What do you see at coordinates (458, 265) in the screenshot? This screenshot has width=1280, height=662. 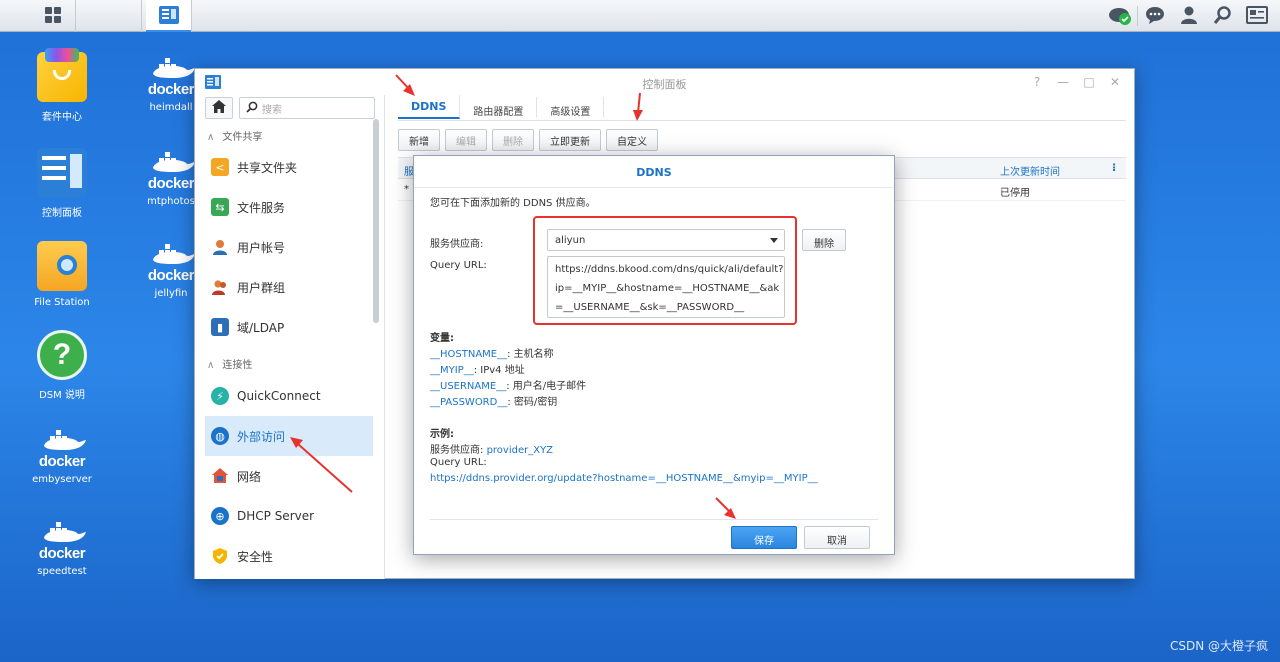 I see `query-url-label: Query URL:` at bounding box center [458, 265].